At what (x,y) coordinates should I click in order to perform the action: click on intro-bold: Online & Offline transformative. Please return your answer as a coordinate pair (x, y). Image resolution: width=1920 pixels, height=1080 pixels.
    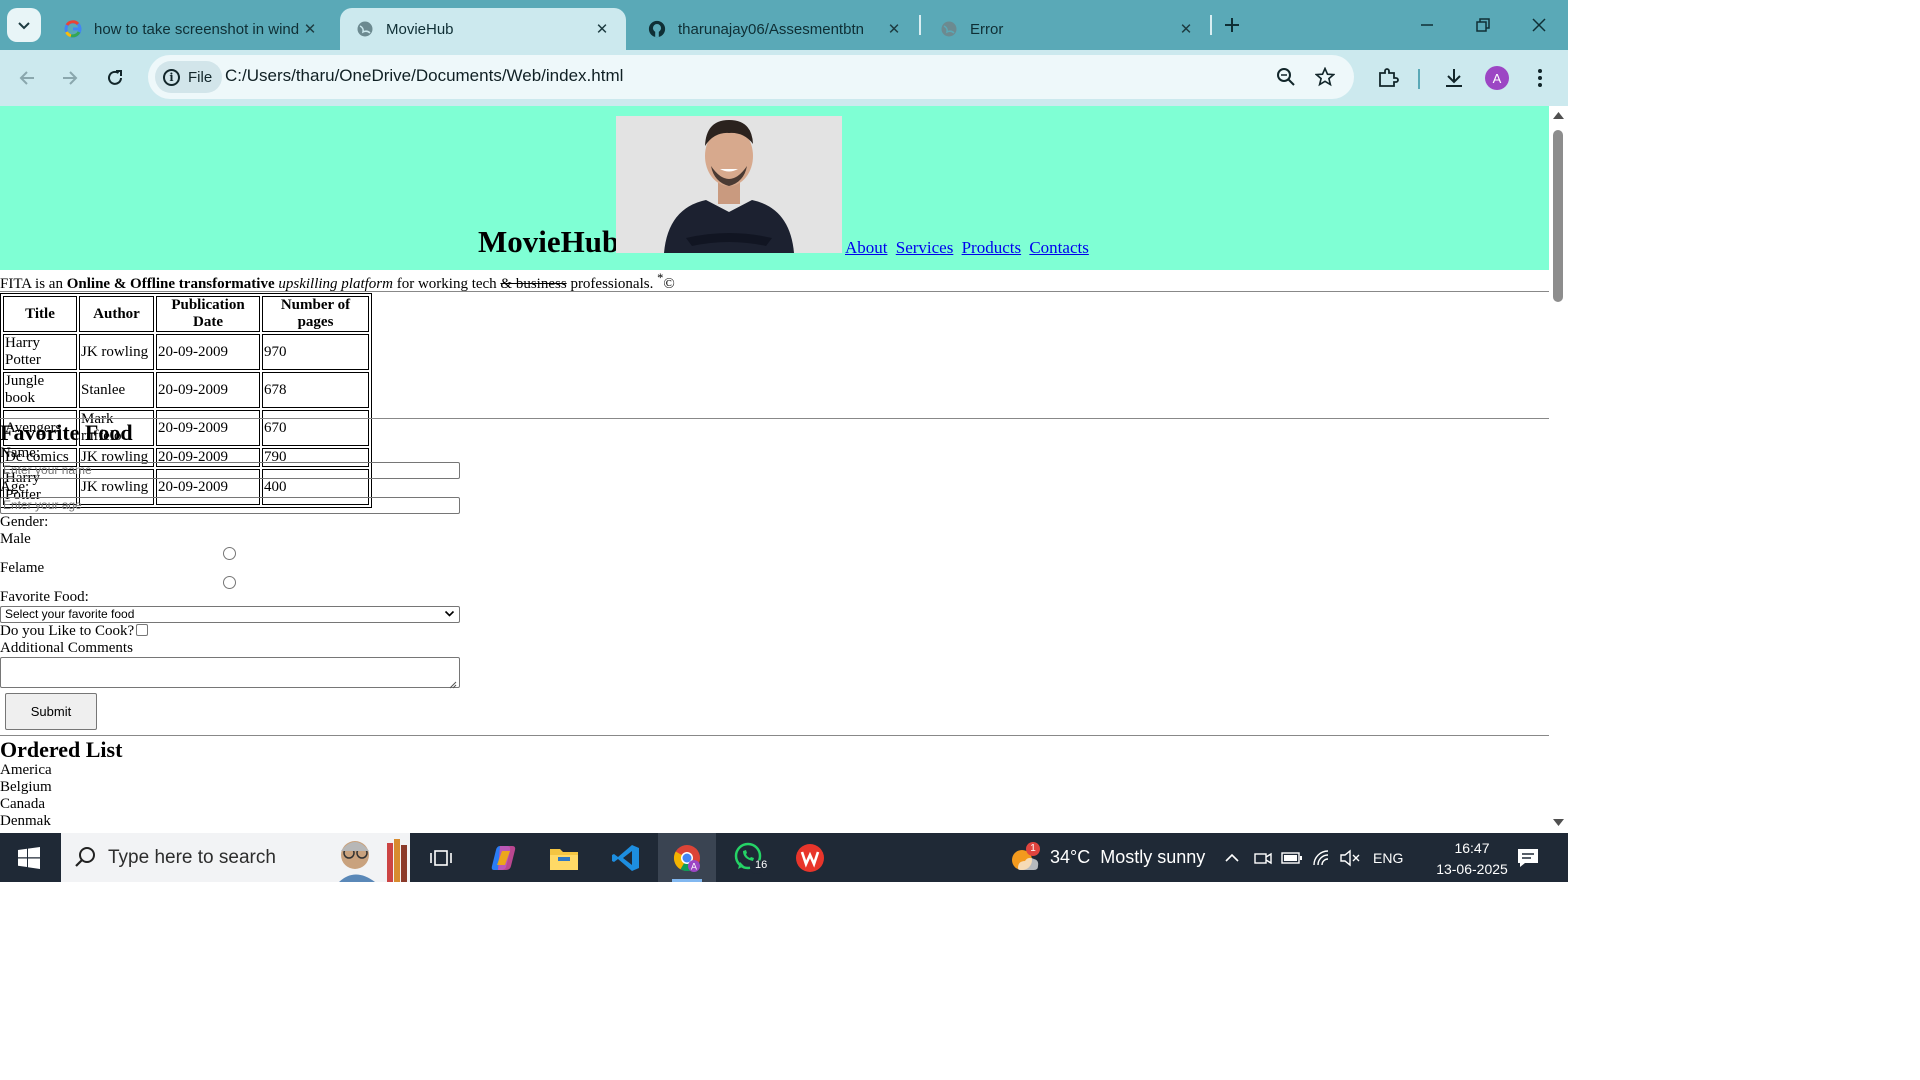
    Looking at the image, I should click on (170, 284).